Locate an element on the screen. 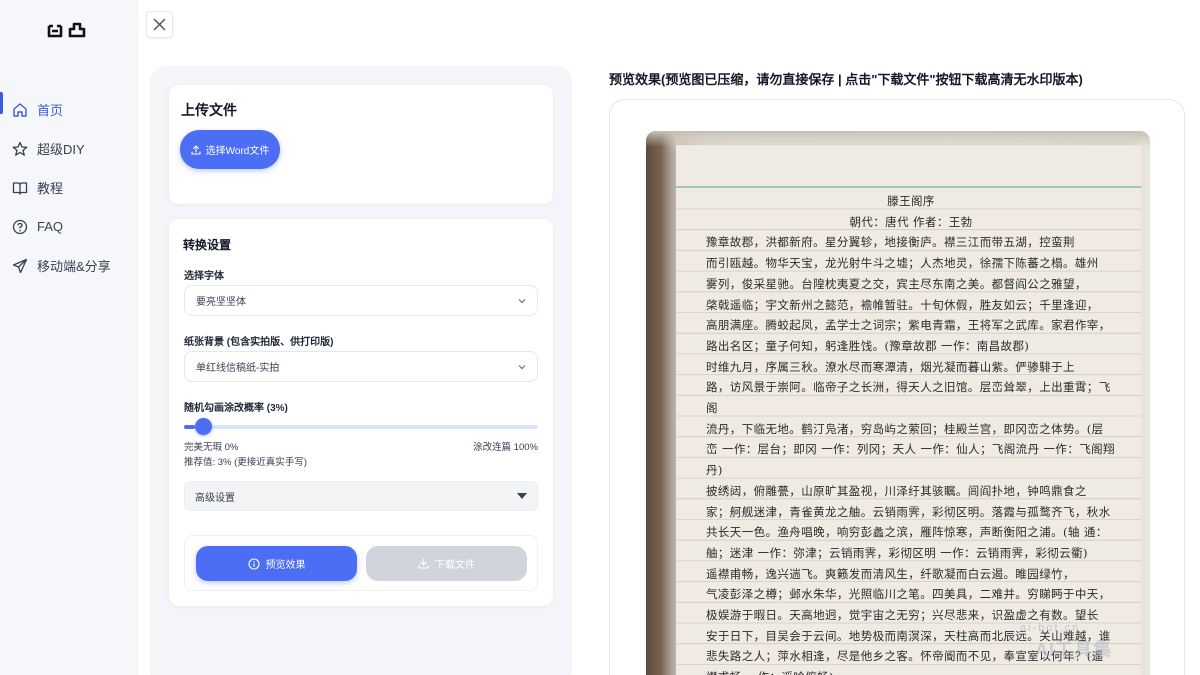  settings-title: 转换设置 is located at coordinates (207, 245).